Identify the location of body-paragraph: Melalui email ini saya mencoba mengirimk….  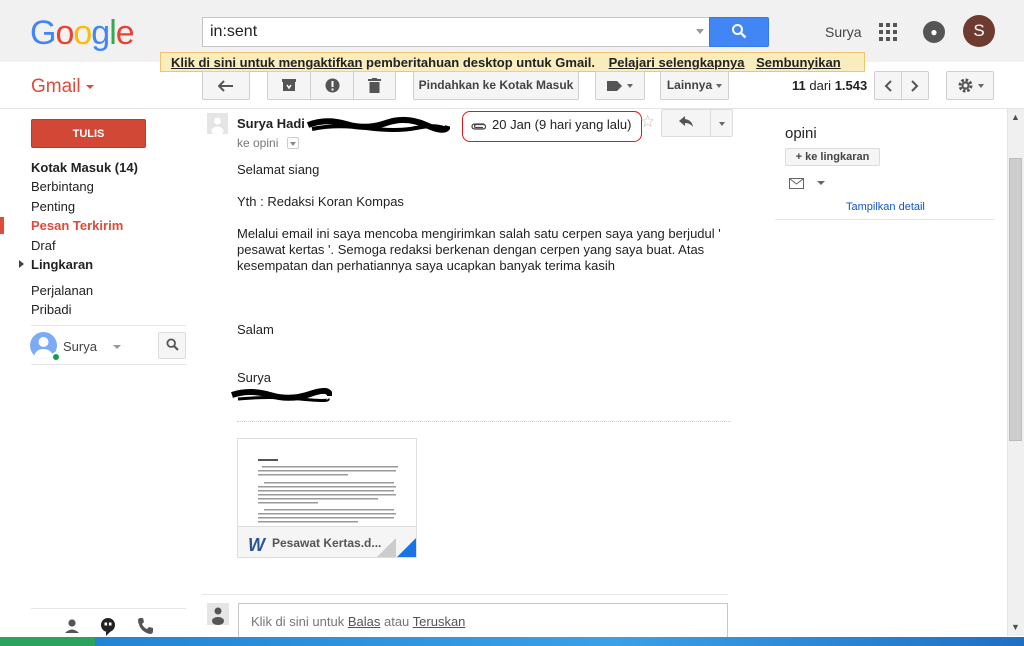
(479, 249).